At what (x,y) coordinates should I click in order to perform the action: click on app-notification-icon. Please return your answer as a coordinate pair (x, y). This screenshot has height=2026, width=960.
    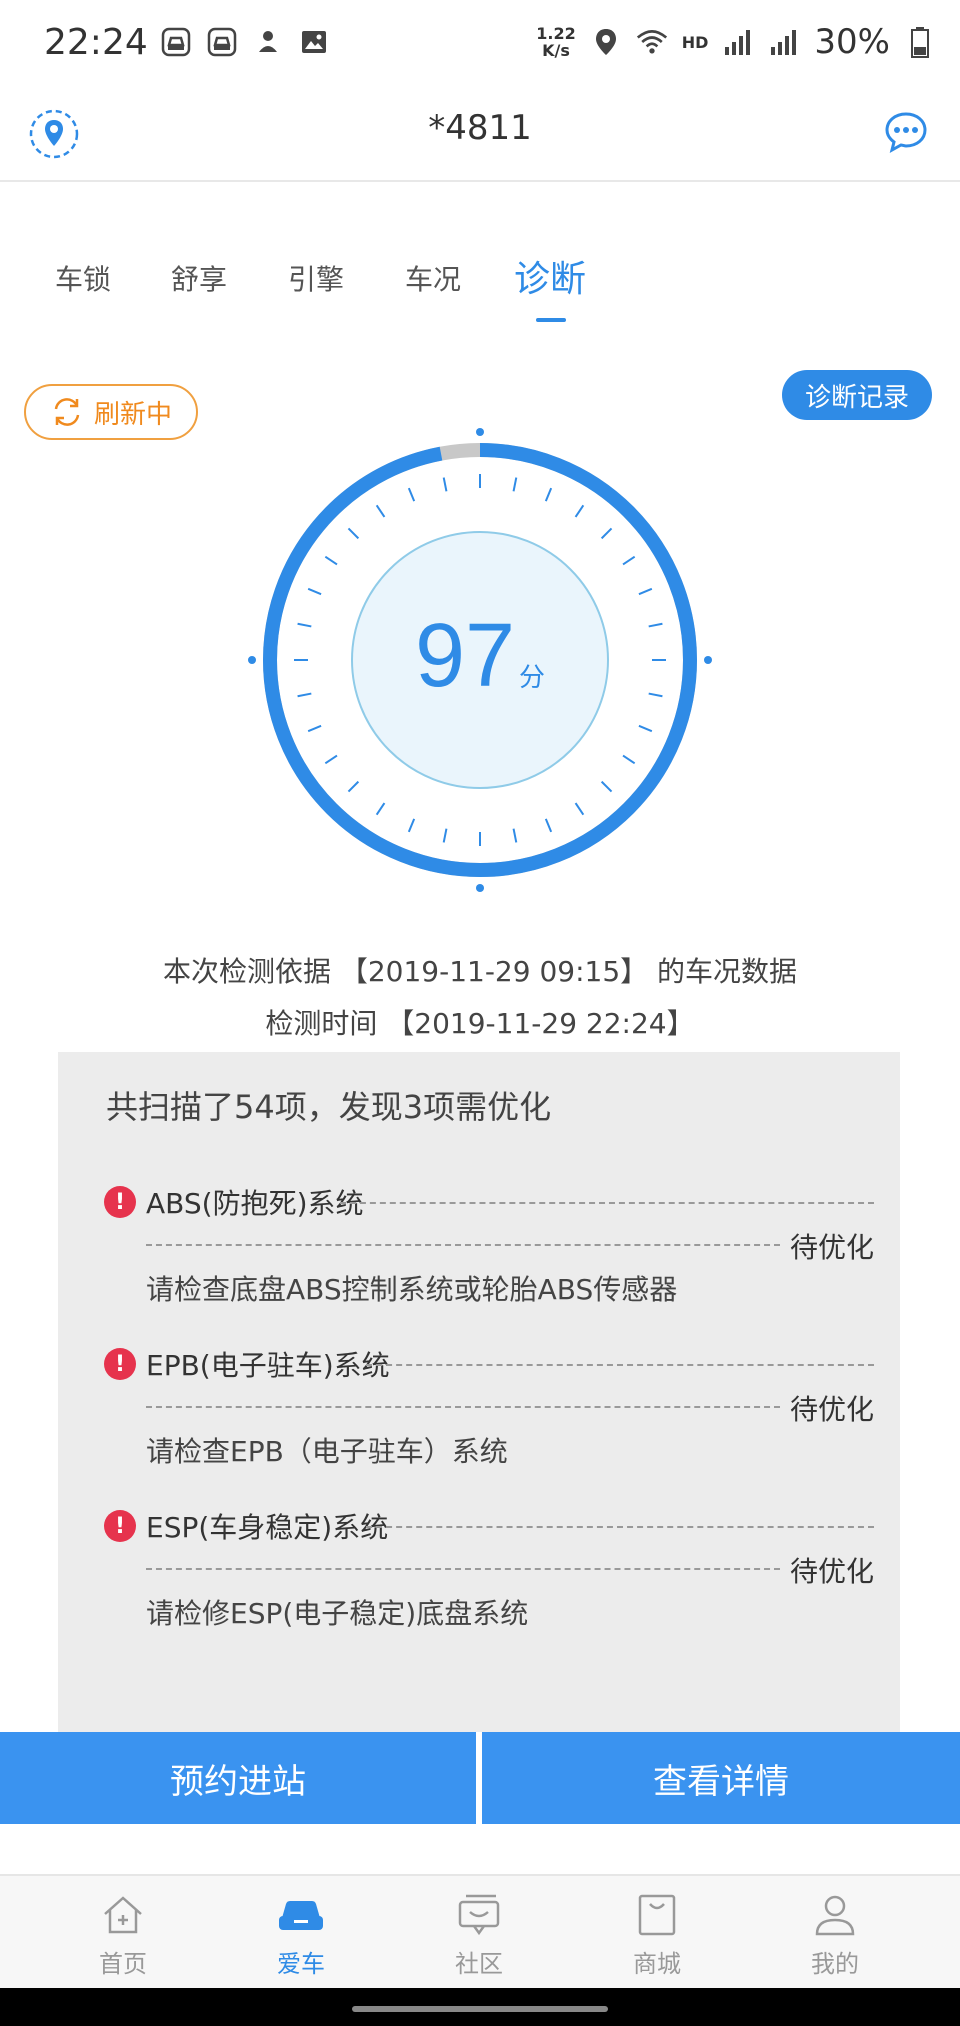
    Looking at the image, I should click on (268, 42).